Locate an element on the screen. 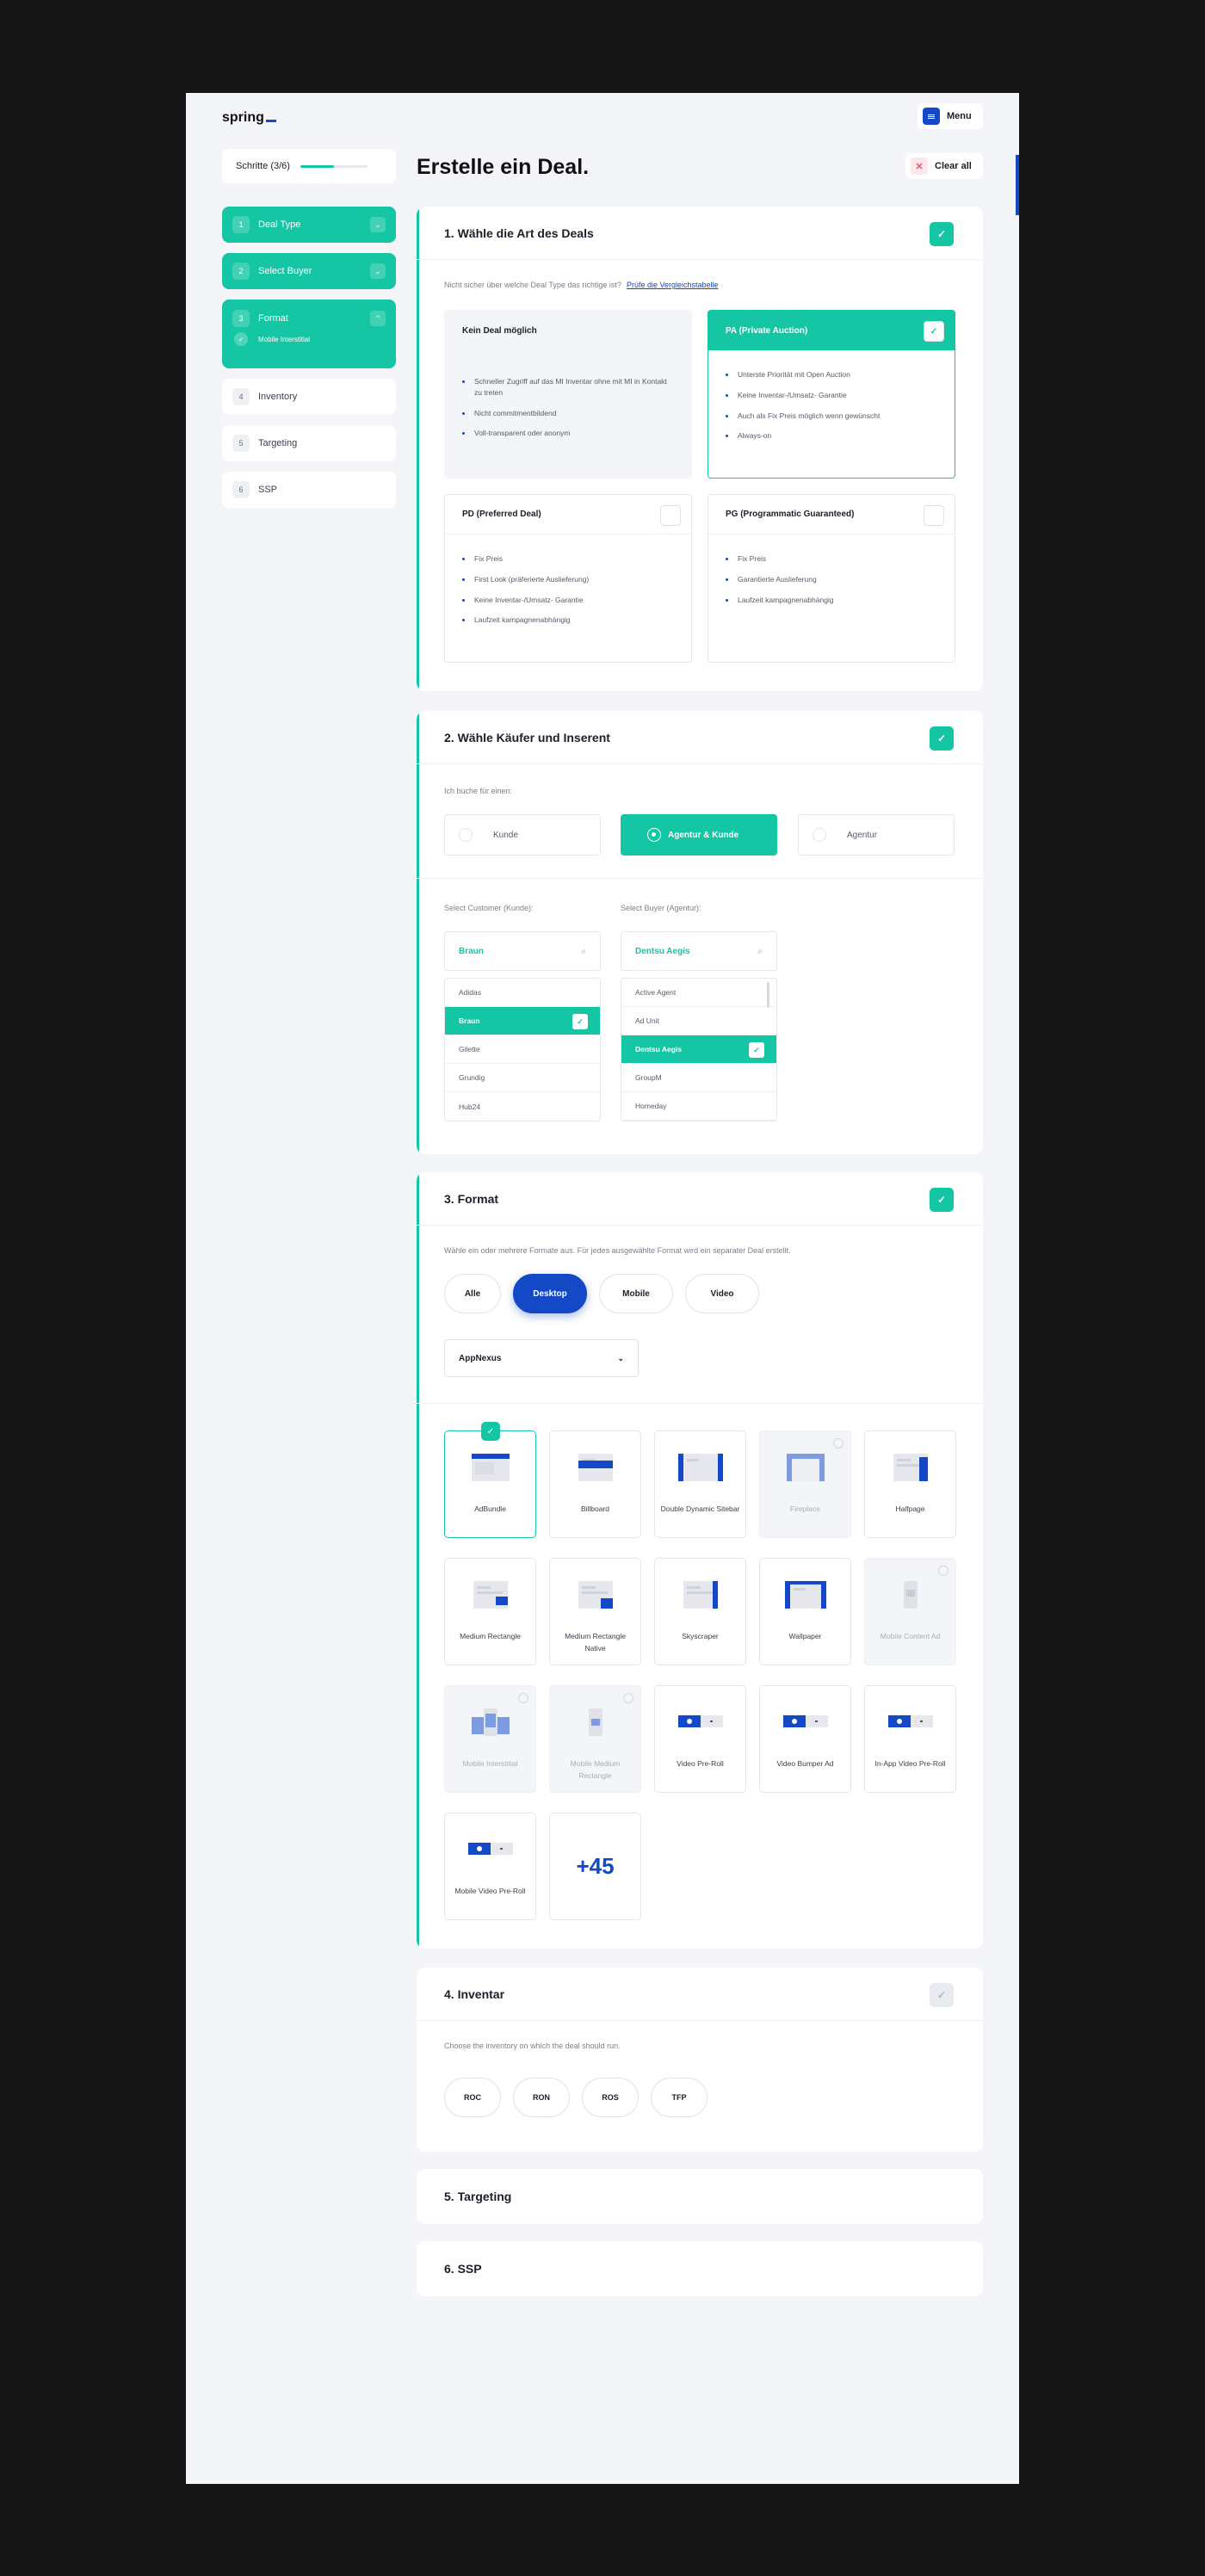  nav-item-inventory: 4 Inventory is located at coordinates (309, 397).